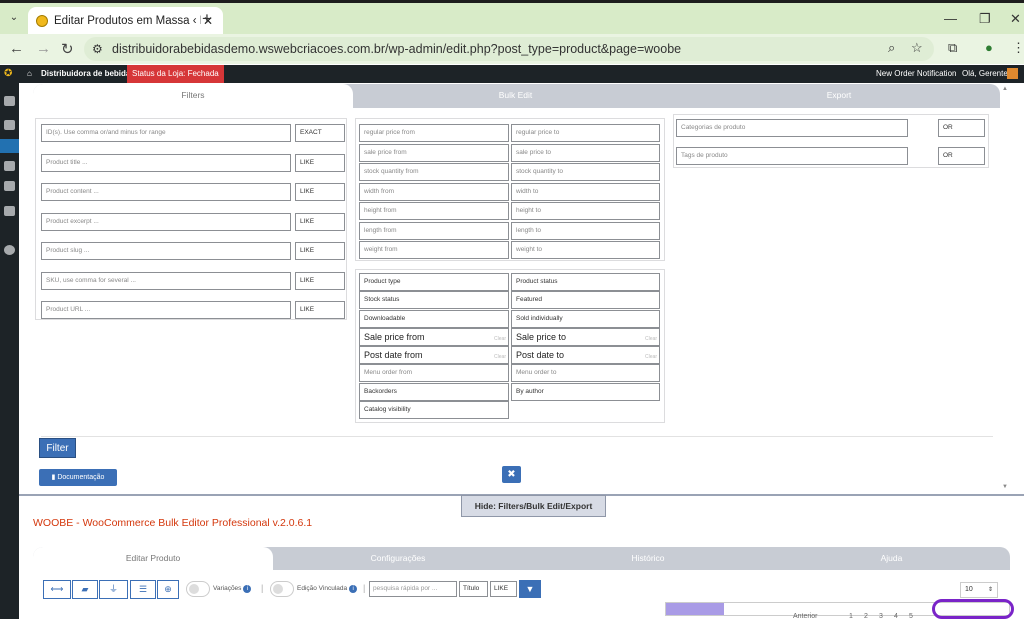  What do you see at coordinates (979, 590) in the screenshot?
I see `per-page-select: 10 ⇕` at bounding box center [979, 590].